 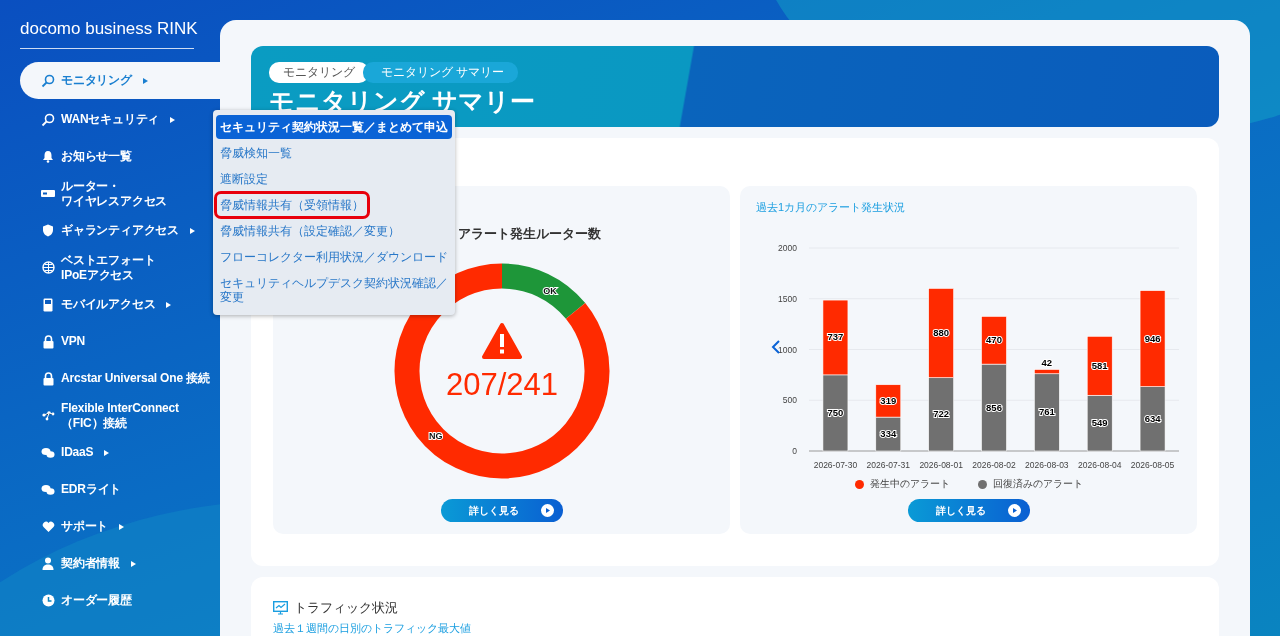 I want to click on nav-item: EDRライト, so click(x=110, y=489).